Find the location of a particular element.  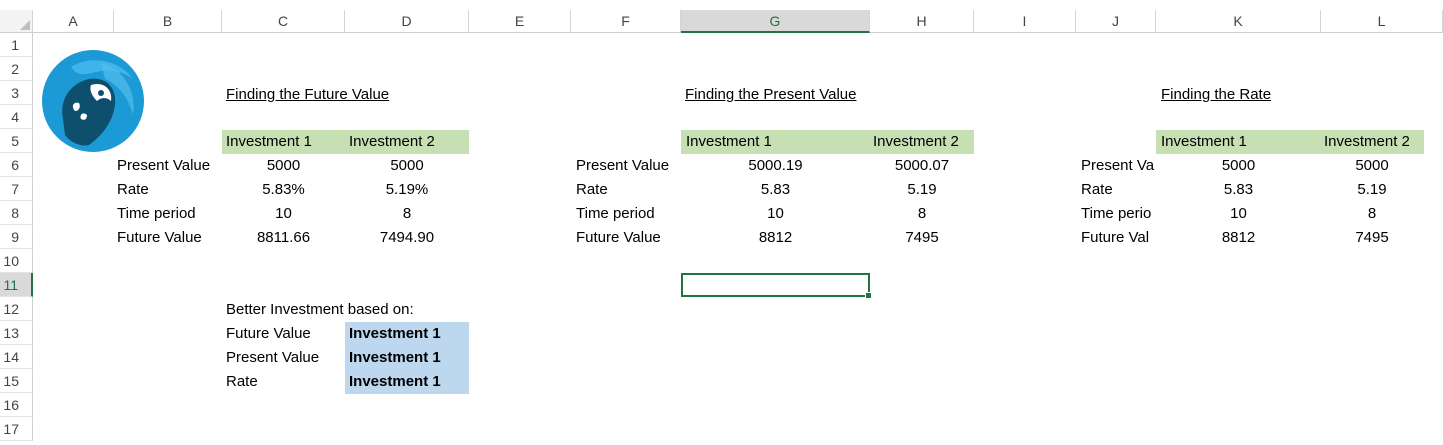

column-header-f: F is located at coordinates (626, 21).